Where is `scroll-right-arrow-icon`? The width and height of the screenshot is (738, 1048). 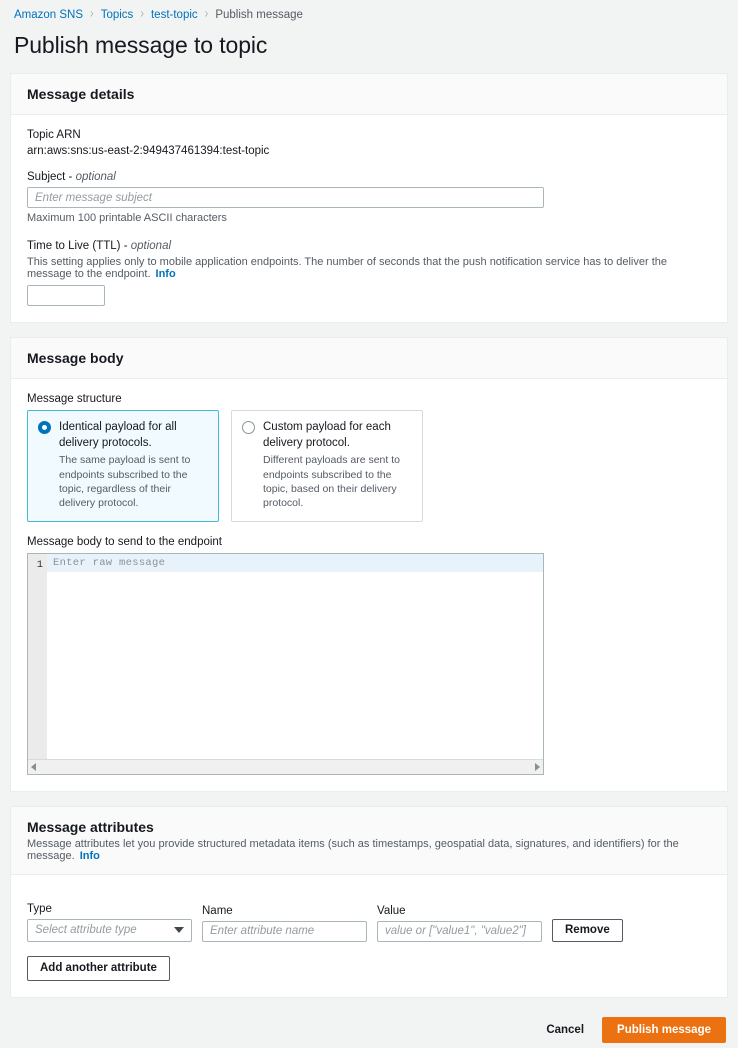
scroll-right-arrow-icon is located at coordinates (537, 766).